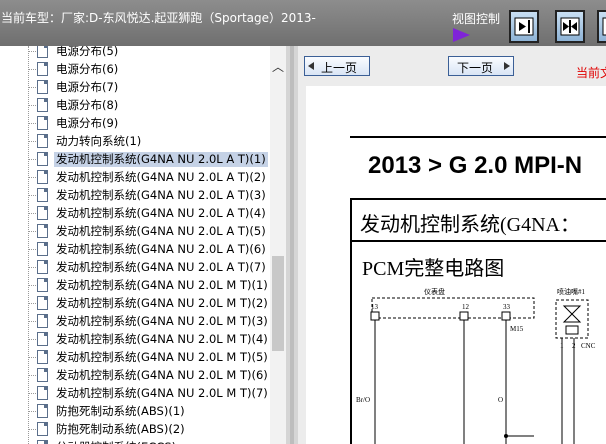 The image size is (606, 444). What do you see at coordinates (98, 141) in the screenshot?
I see `tree-item-label: 动力转向系统(1)` at bounding box center [98, 141].